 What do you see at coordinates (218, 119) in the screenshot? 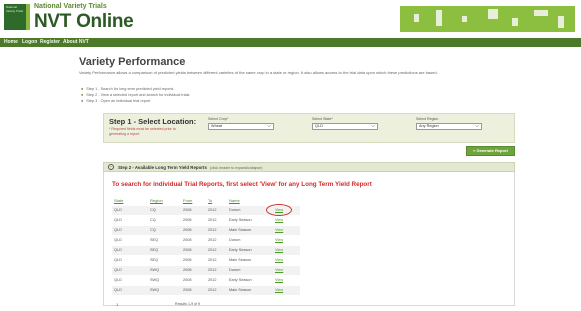
I see `crop-label: Select Crop*` at bounding box center [218, 119].